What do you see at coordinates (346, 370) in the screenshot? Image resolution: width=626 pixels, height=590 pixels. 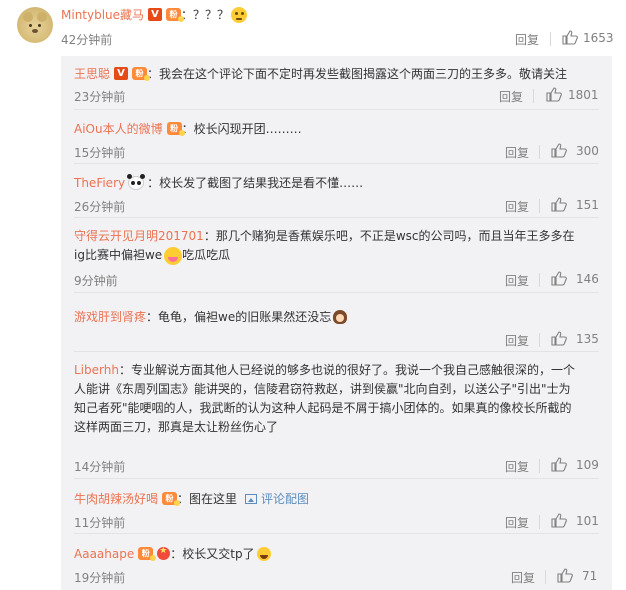 I see `comment-text: ：专业解说方面其他人已经说的够多也说的很好了。我说一个我自己感触很深的，一个` at bounding box center [346, 370].